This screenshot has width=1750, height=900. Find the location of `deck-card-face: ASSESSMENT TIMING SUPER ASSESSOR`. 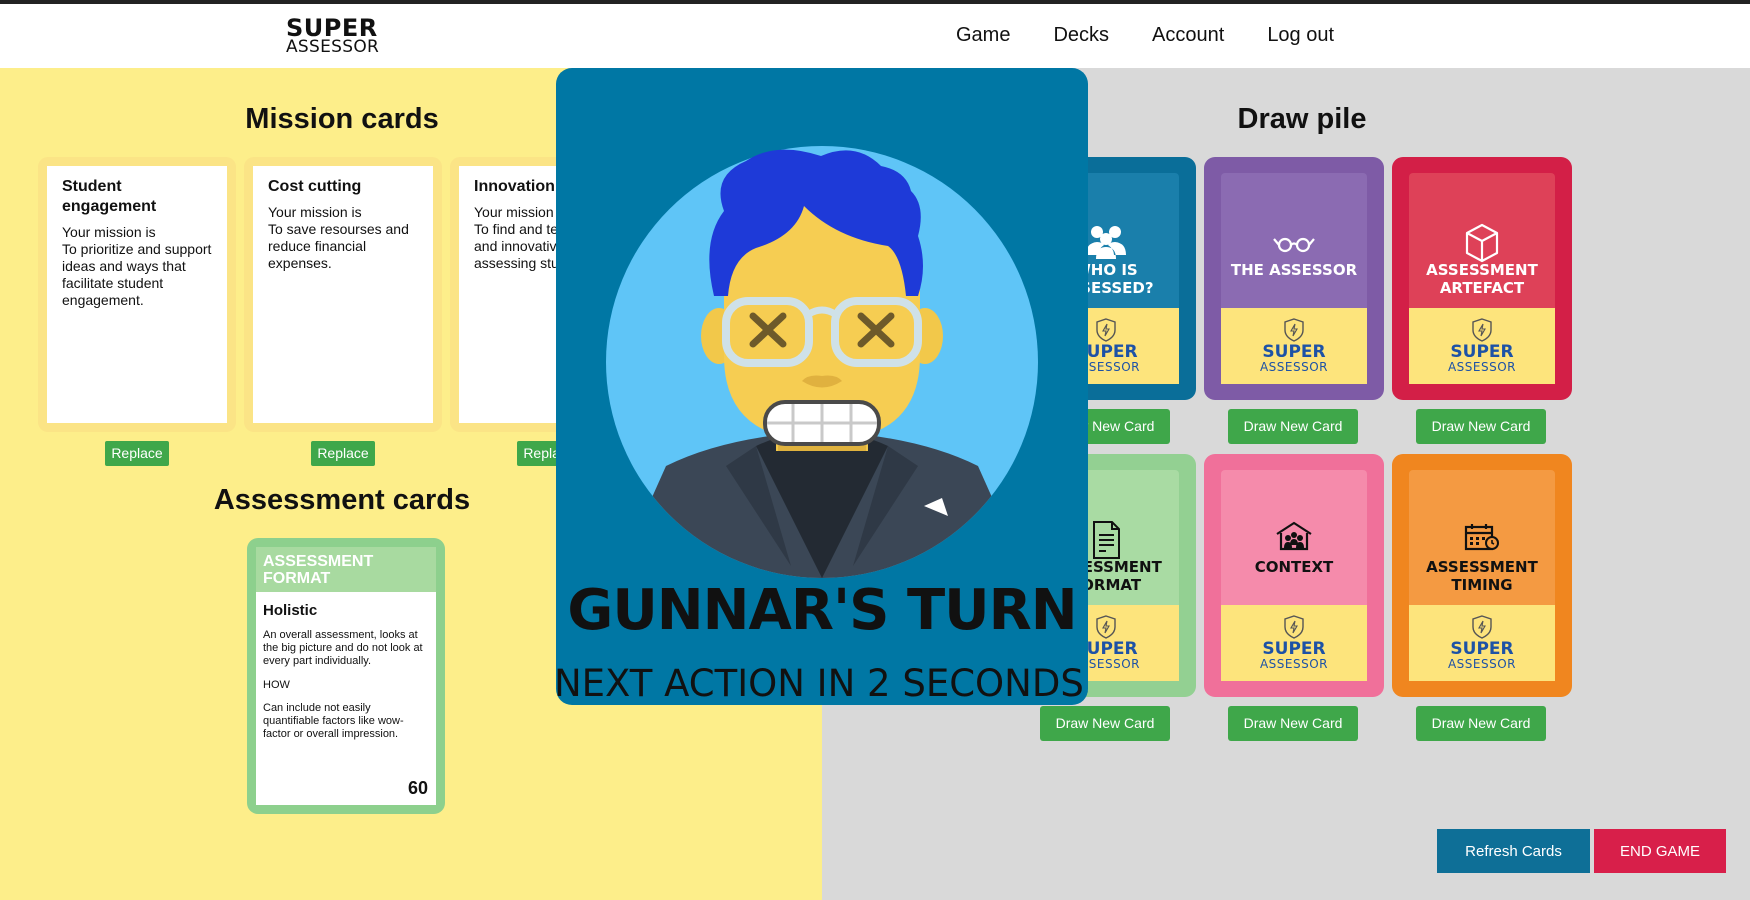

deck-card-face: ASSESSMENT TIMING SUPER ASSESSOR is located at coordinates (1482, 575).